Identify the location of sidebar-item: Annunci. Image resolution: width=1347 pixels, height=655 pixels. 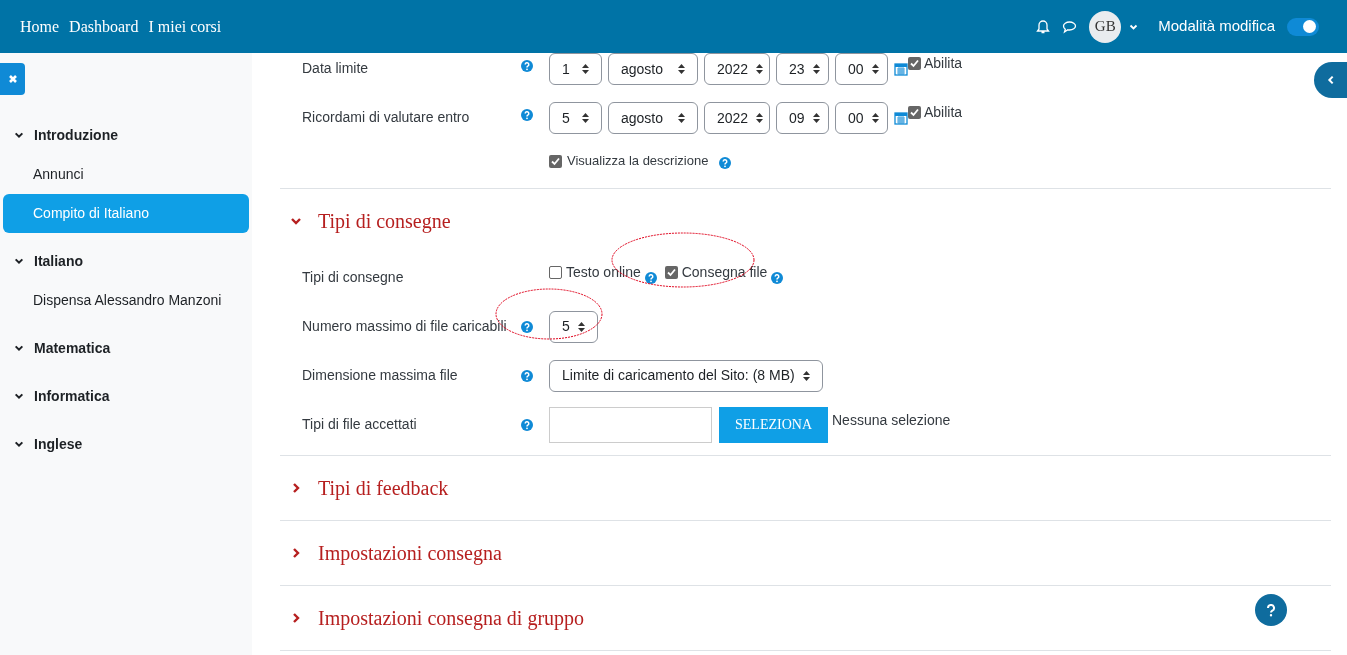
(126, 174).